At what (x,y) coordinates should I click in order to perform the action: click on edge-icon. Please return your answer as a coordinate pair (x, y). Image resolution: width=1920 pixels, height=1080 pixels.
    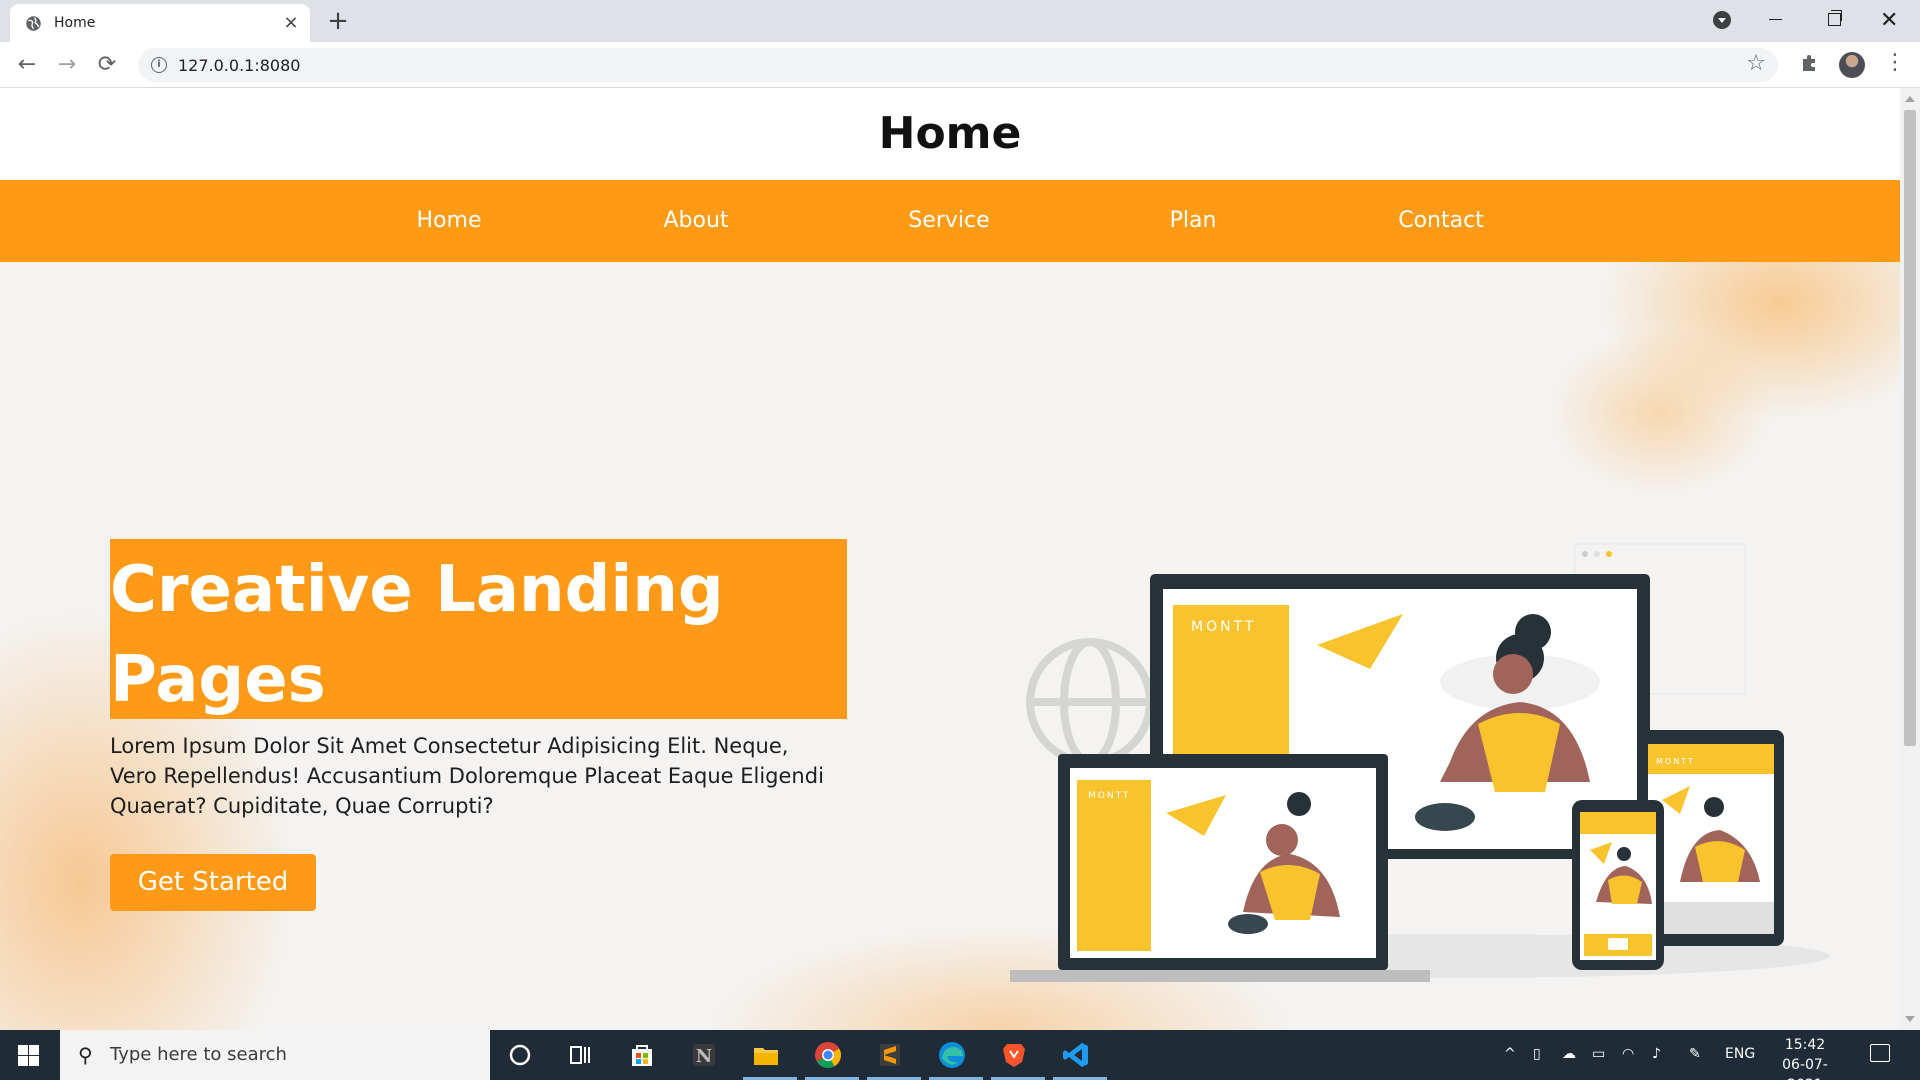
    Looking at the image, I should click on (952, 1055).